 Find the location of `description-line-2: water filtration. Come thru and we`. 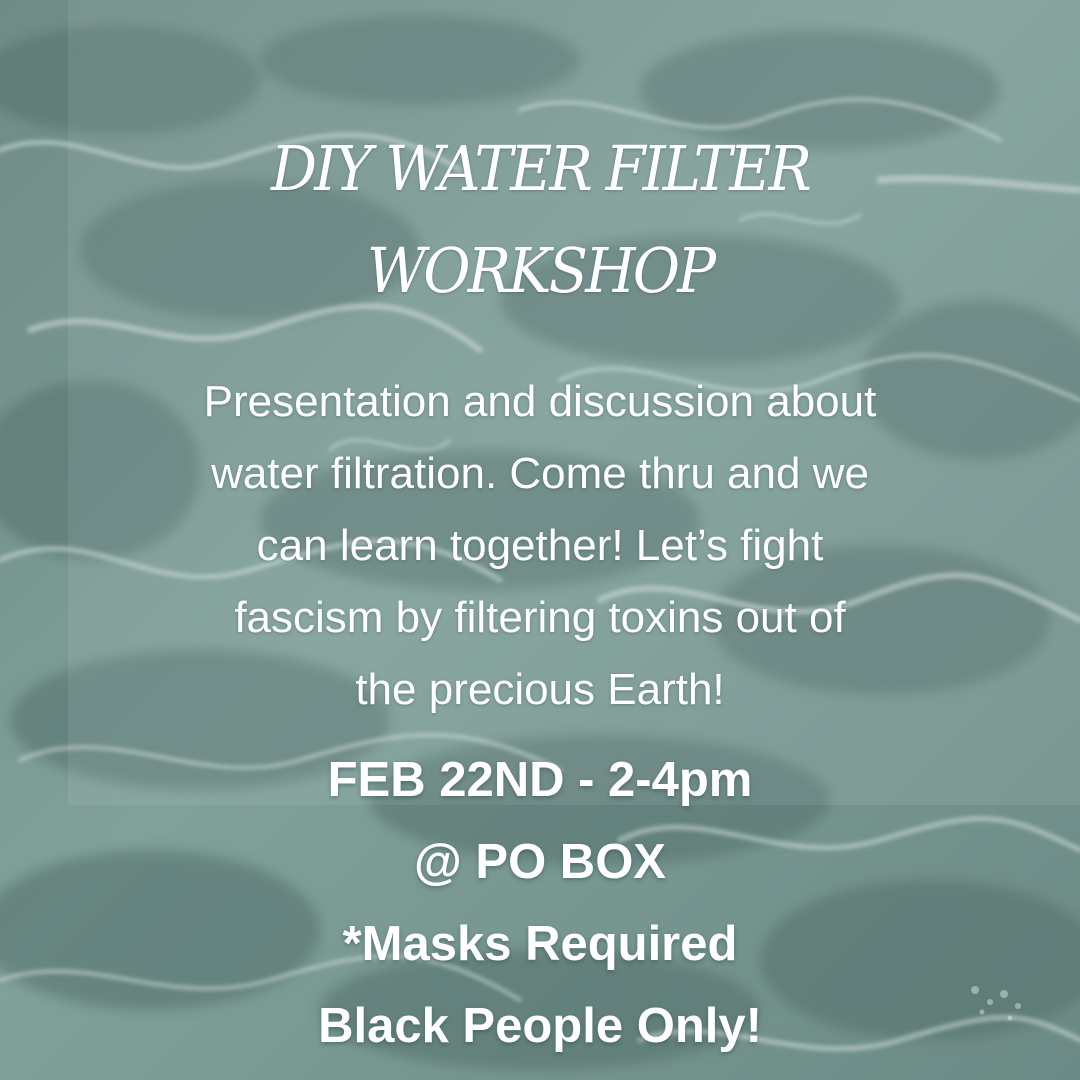

description-line-2: water filtration. Come thru and we is located at coordinates (540, 473).